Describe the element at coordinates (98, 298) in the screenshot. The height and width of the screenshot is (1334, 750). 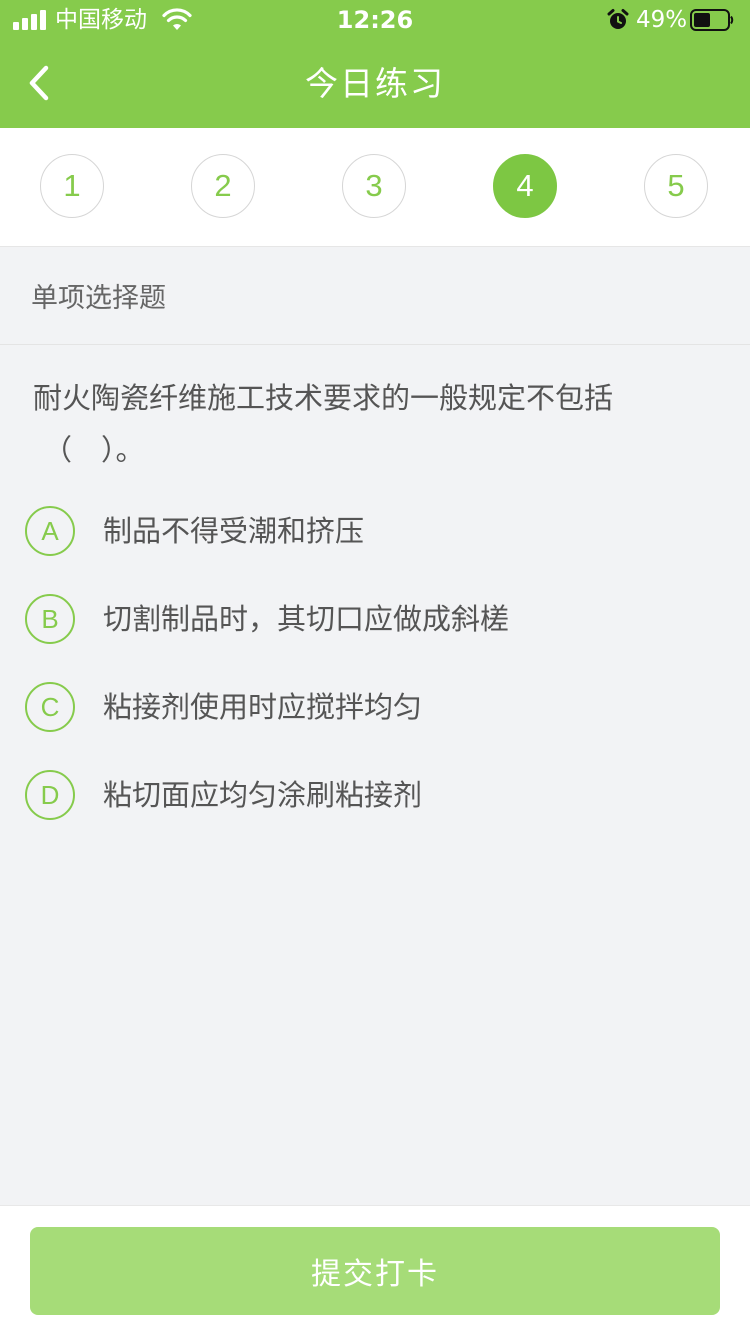
I see `question-type-label: 单项选择题` at that location.